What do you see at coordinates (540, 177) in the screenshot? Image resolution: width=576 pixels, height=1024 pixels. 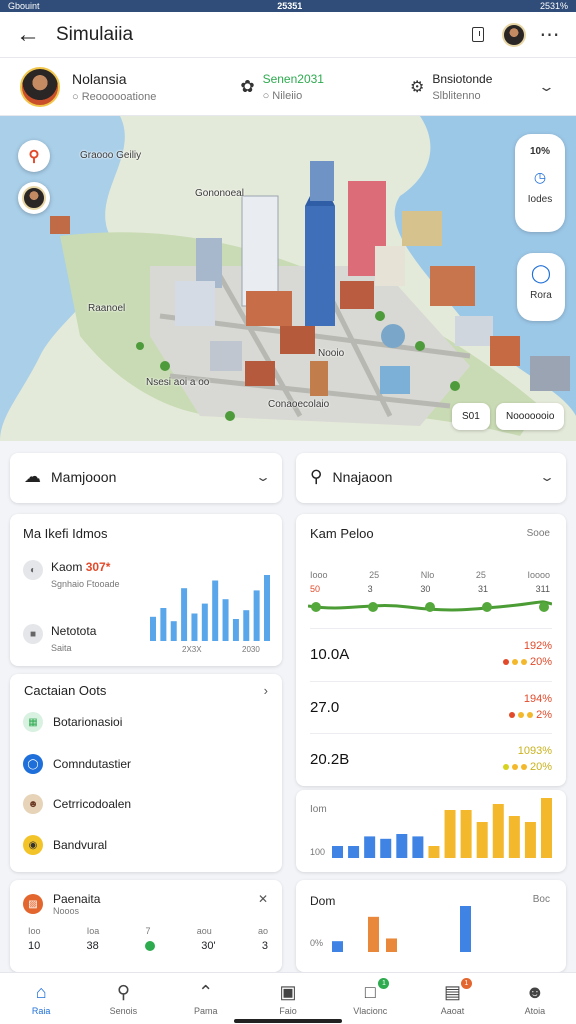 I see `clock-icon: ◷` at bounding box center [540, 177].